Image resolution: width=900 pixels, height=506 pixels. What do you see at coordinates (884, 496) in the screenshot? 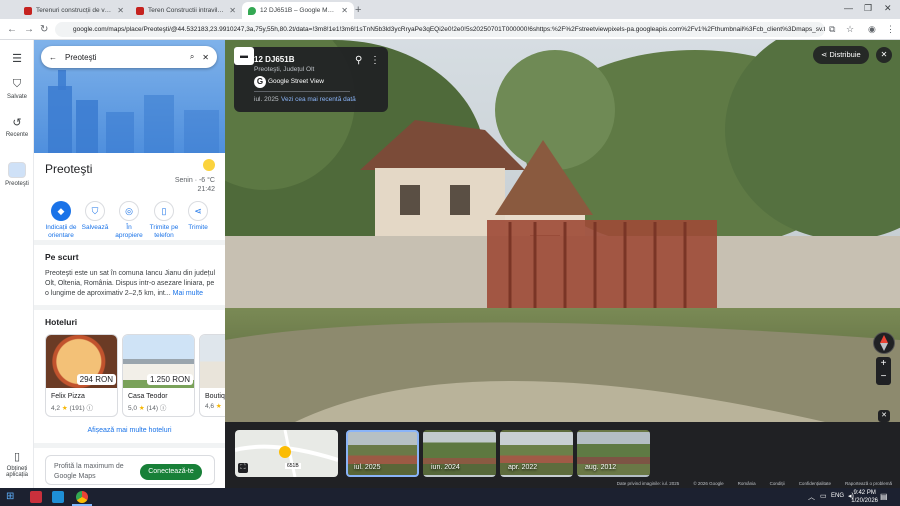
I see `notifications-icon: ▤` at bounding box center [884, 496].